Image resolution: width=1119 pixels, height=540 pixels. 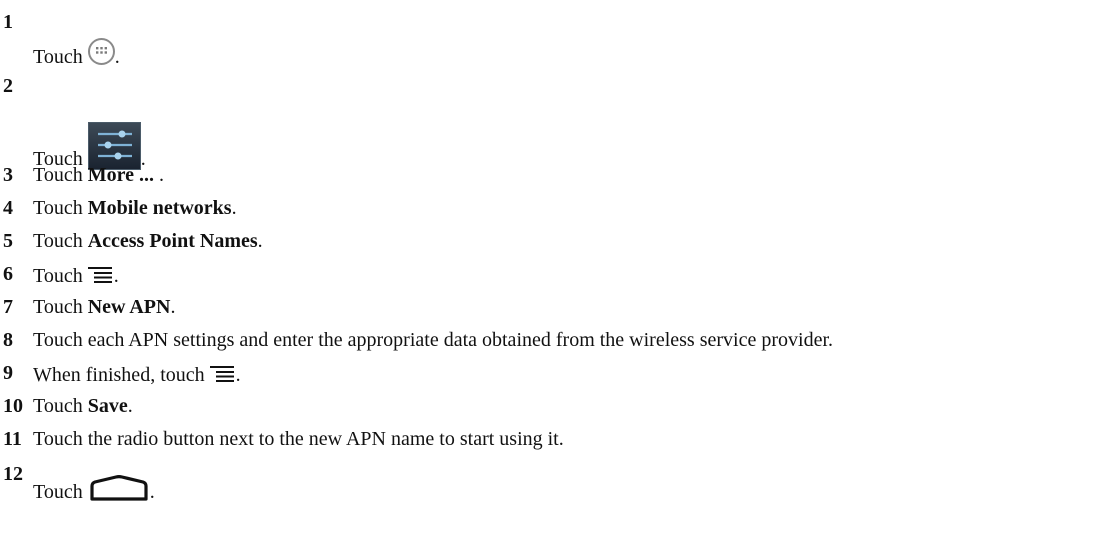 I want to click on home-icon, so click(x=119, y=488).